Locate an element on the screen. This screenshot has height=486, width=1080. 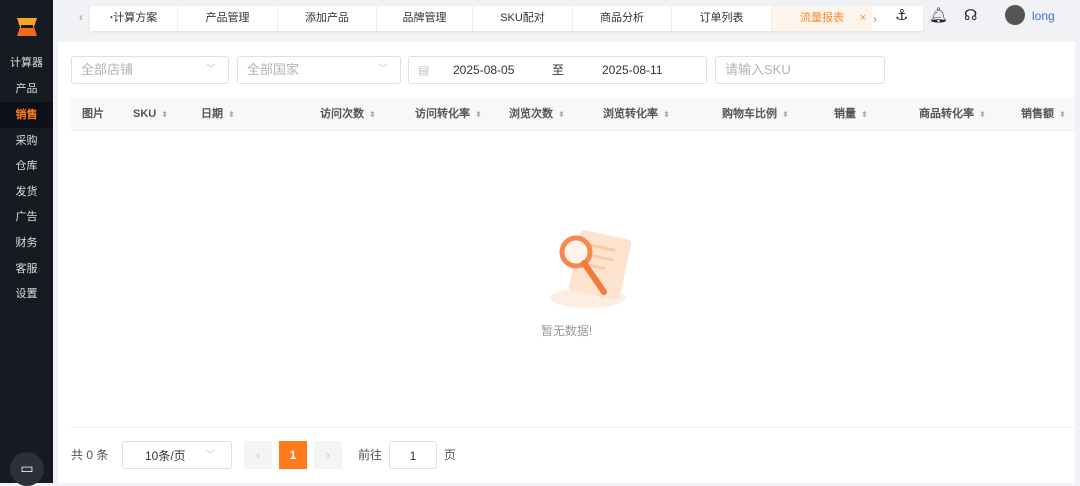
sidebar-item-settings: 设置 is located at coordinates (26, 294).